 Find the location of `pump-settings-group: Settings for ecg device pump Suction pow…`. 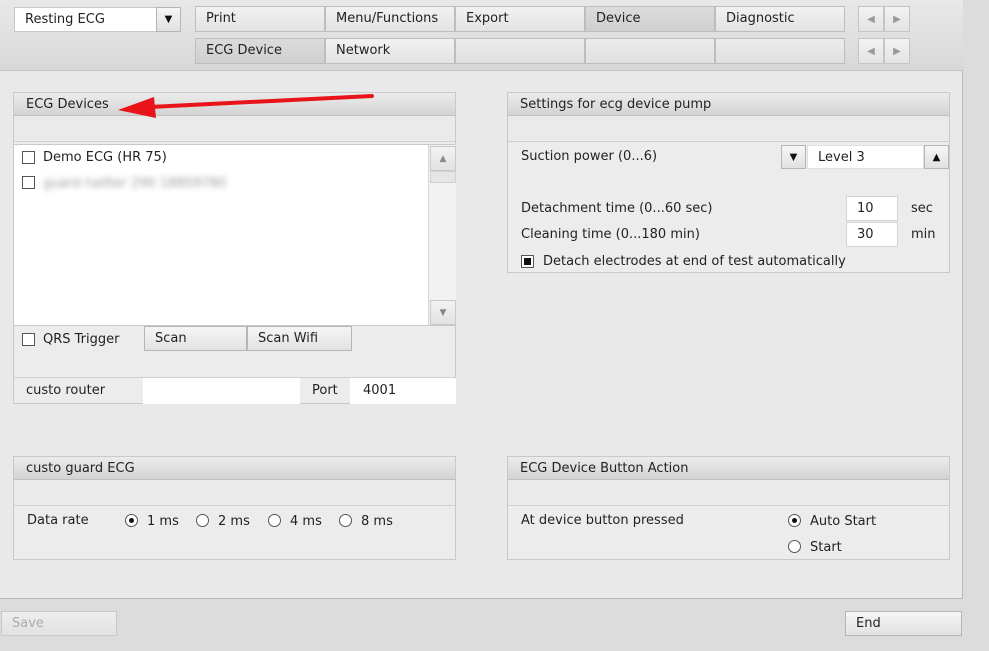

pump-settings-group: Settings for ecg device pump Suction pow… is located at coordinates (728, 182).